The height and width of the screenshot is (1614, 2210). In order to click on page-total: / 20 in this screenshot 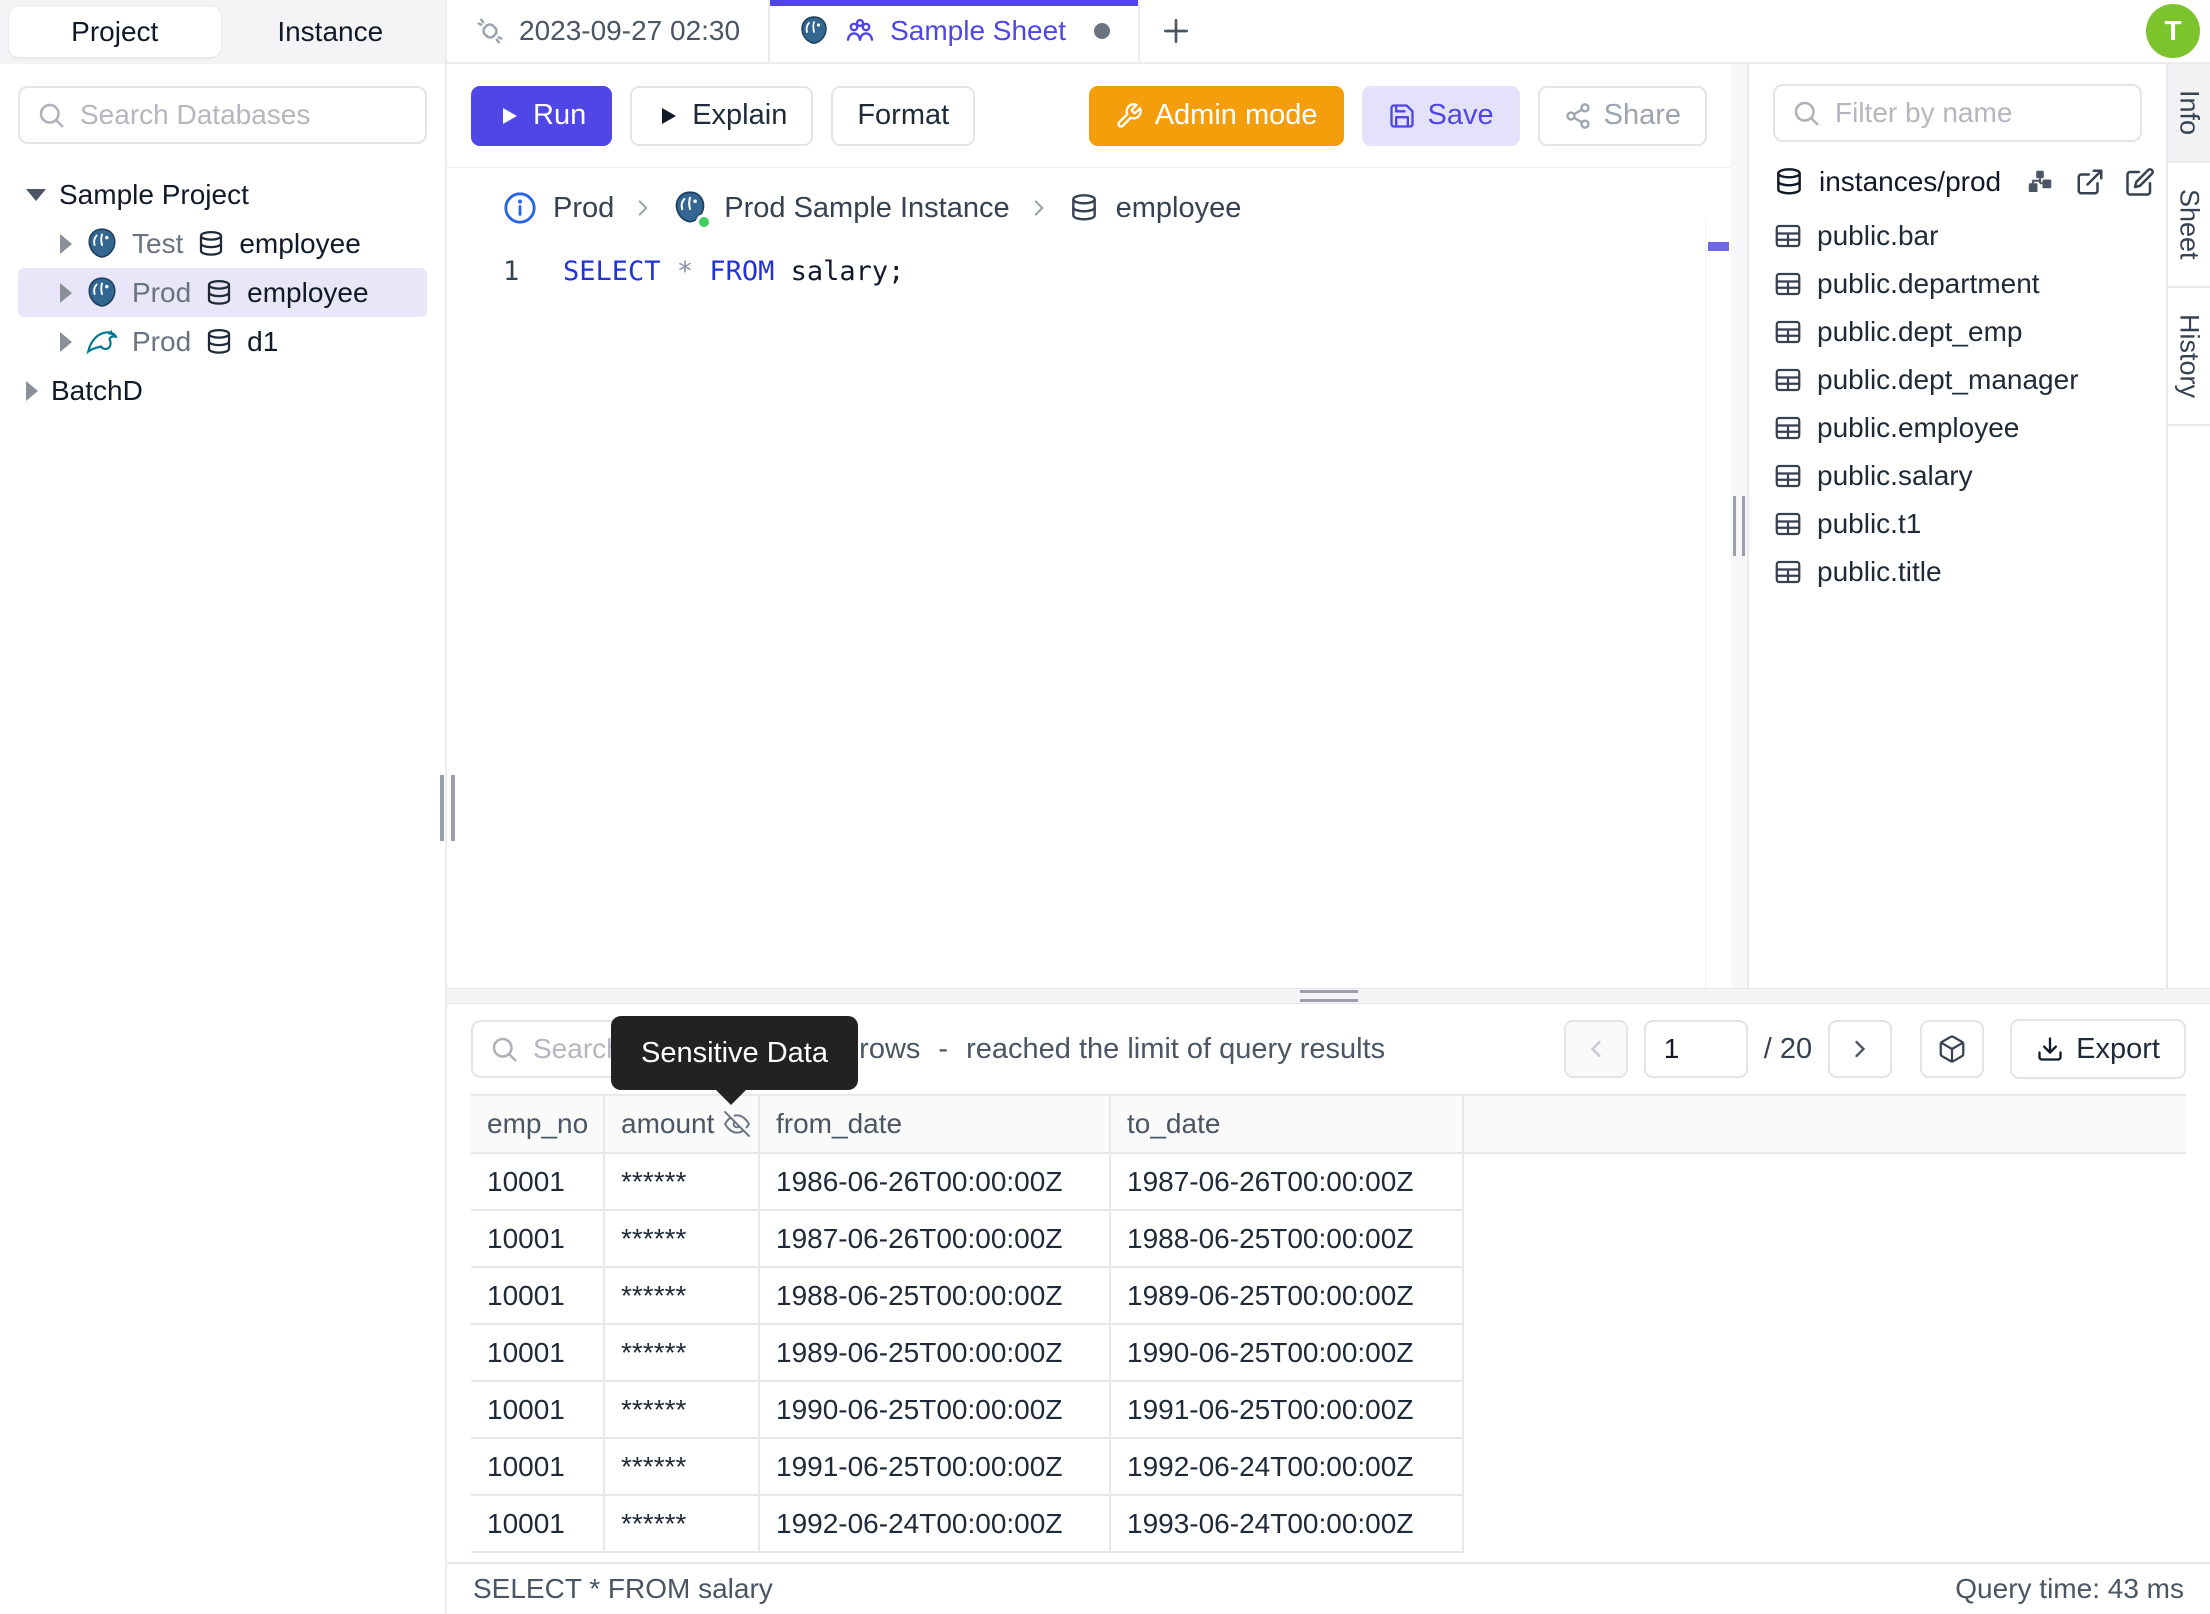, I will do `click(1788, 1048)`.